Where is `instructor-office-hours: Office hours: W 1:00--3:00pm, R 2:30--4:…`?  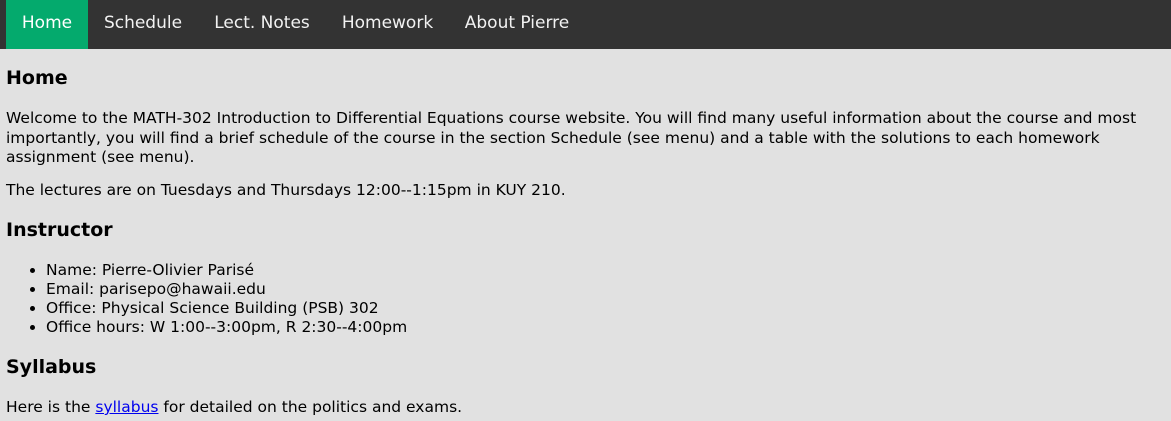 instructor-office-hours: Office hours: W 1:00--3:00pm, R 2:30--4:… is located at coordinates (226, 327).